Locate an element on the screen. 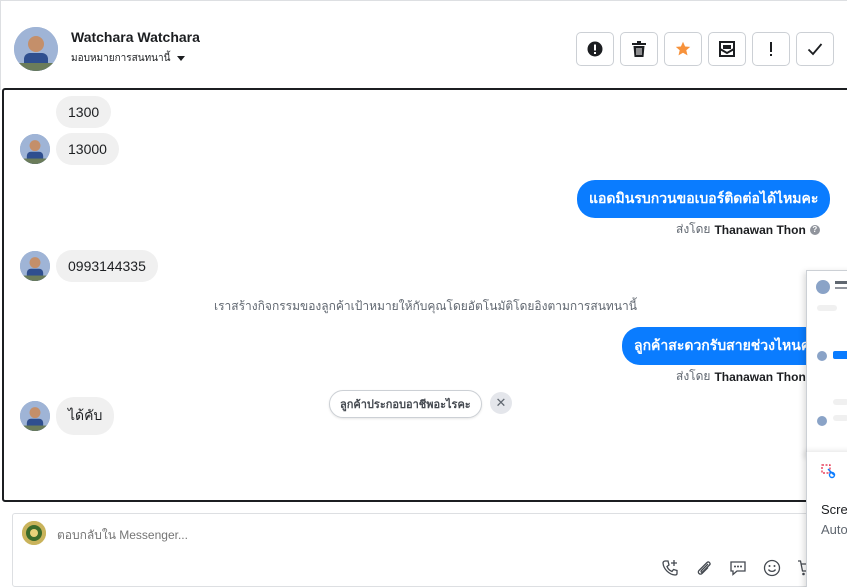  mark-spam-button is located at coordinates (595, 49).